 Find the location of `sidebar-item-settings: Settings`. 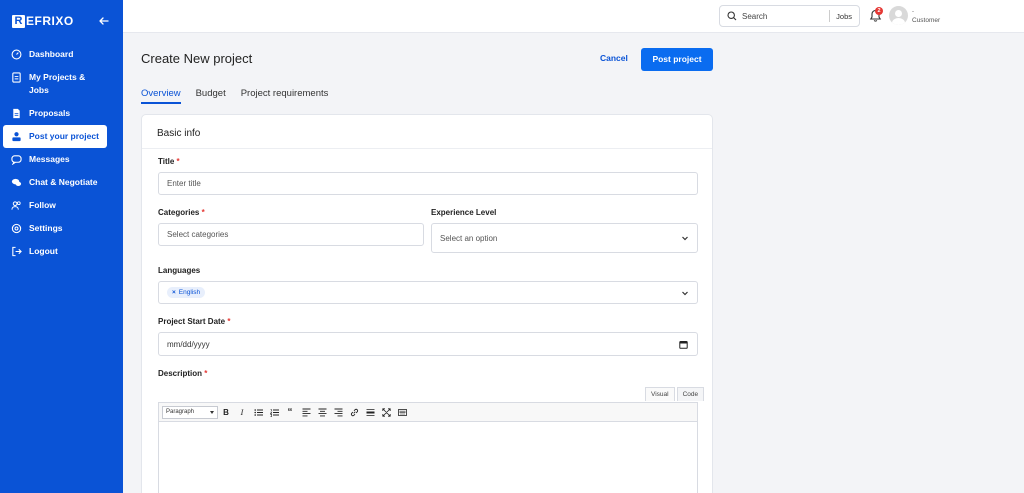

sidebar-item-settings: Settings is located at coordinates (55, 228).